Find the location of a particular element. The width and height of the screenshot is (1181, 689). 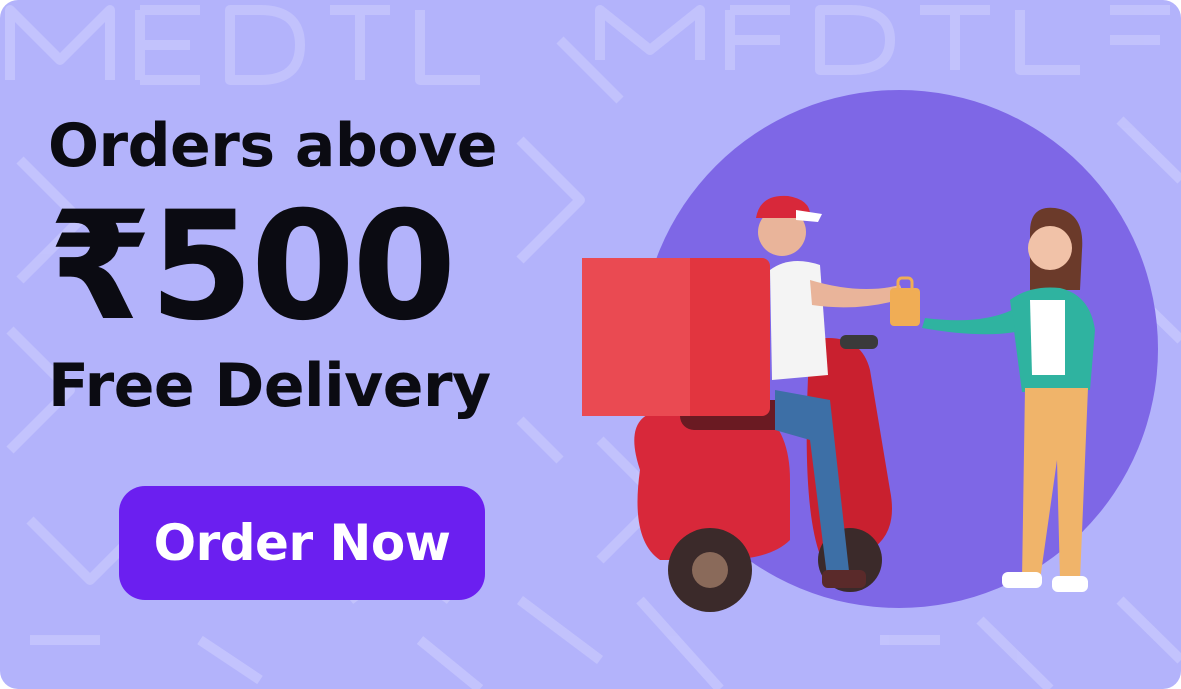

package-icon is located at coordinates (905, 307).